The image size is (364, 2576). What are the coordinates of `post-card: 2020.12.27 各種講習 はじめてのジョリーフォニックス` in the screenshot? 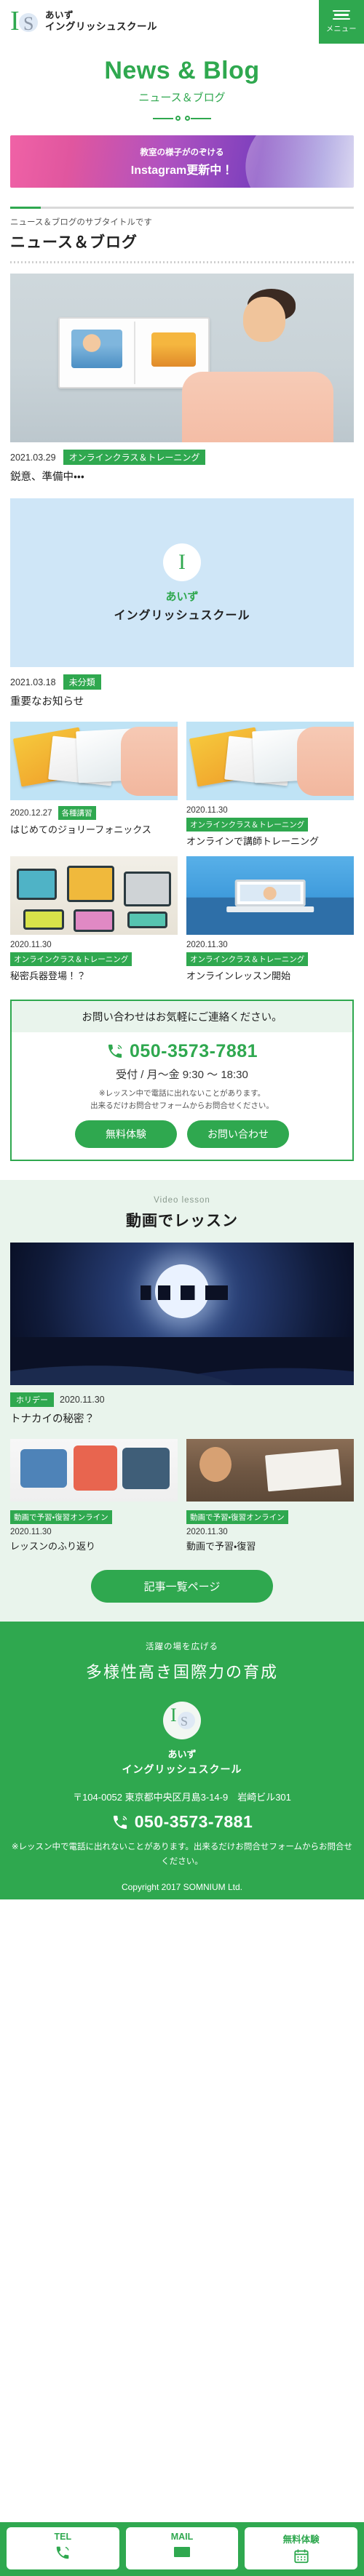 It's located at (94, 786).